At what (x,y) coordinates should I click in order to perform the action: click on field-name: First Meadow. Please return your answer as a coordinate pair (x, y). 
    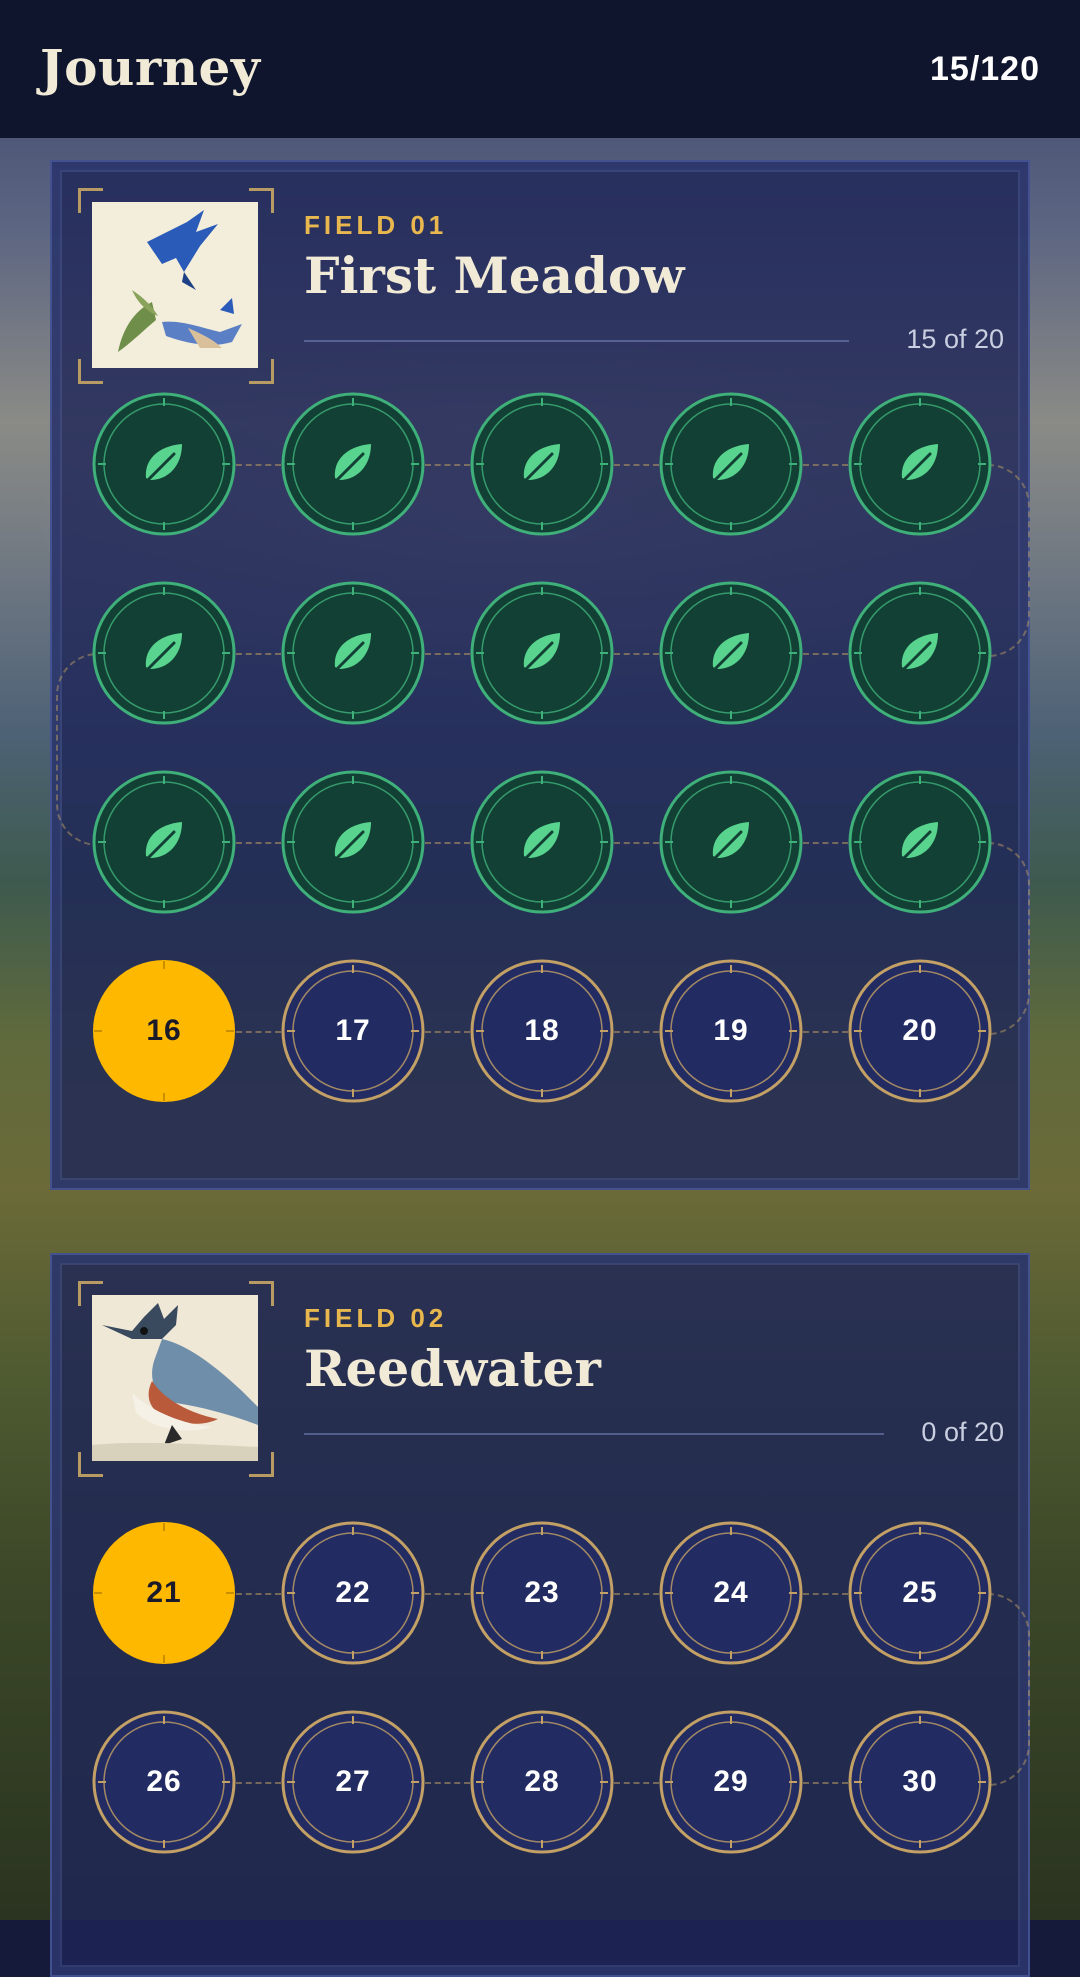
    Looking at the image, I should click on (494, 275).